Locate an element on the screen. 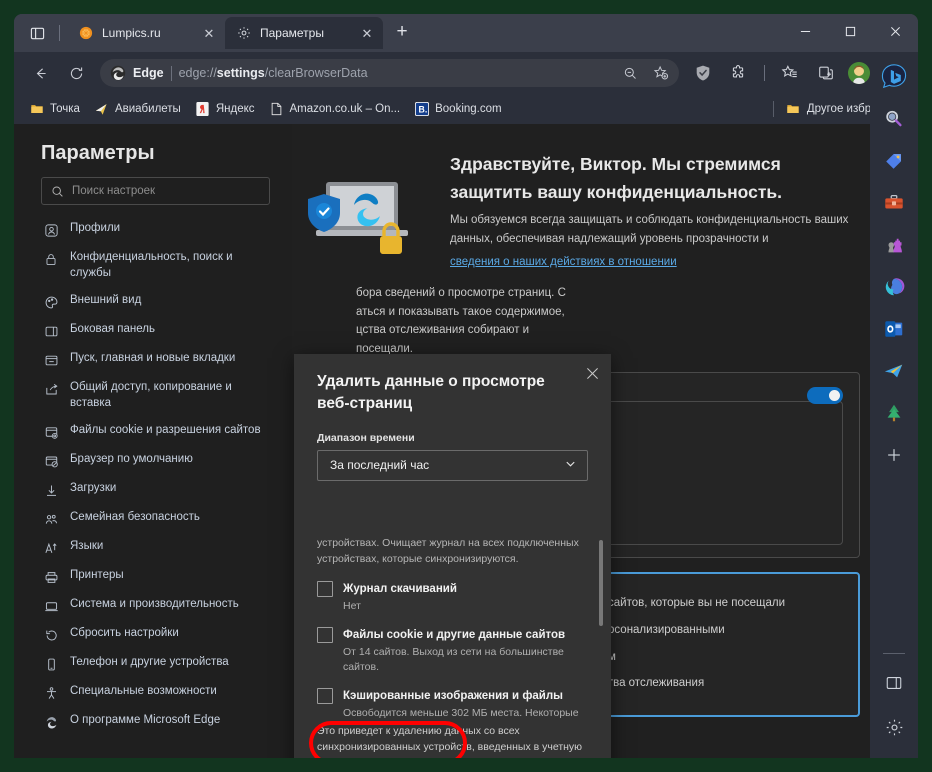  cached-images-checkbox is located at coordinates (325, 696).